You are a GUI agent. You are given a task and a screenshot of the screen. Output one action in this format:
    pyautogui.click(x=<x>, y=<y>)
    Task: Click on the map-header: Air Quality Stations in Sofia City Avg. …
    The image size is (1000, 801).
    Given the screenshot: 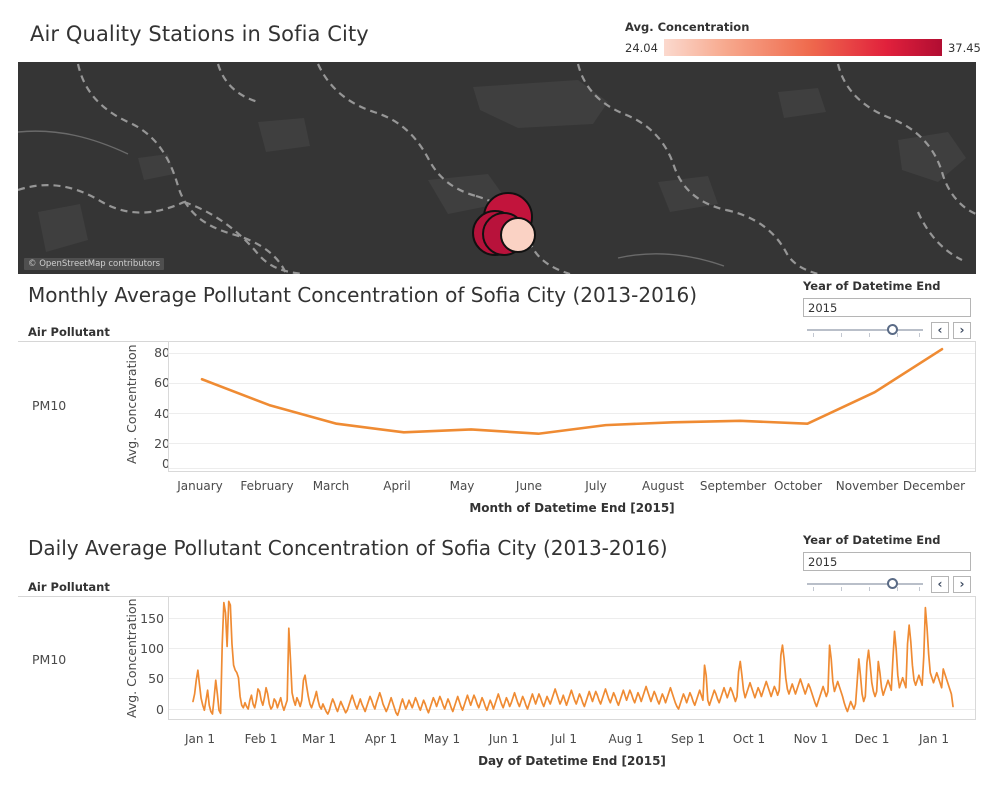 What is the action you would take?
    pyautogui.click(x=500, y=31)
    